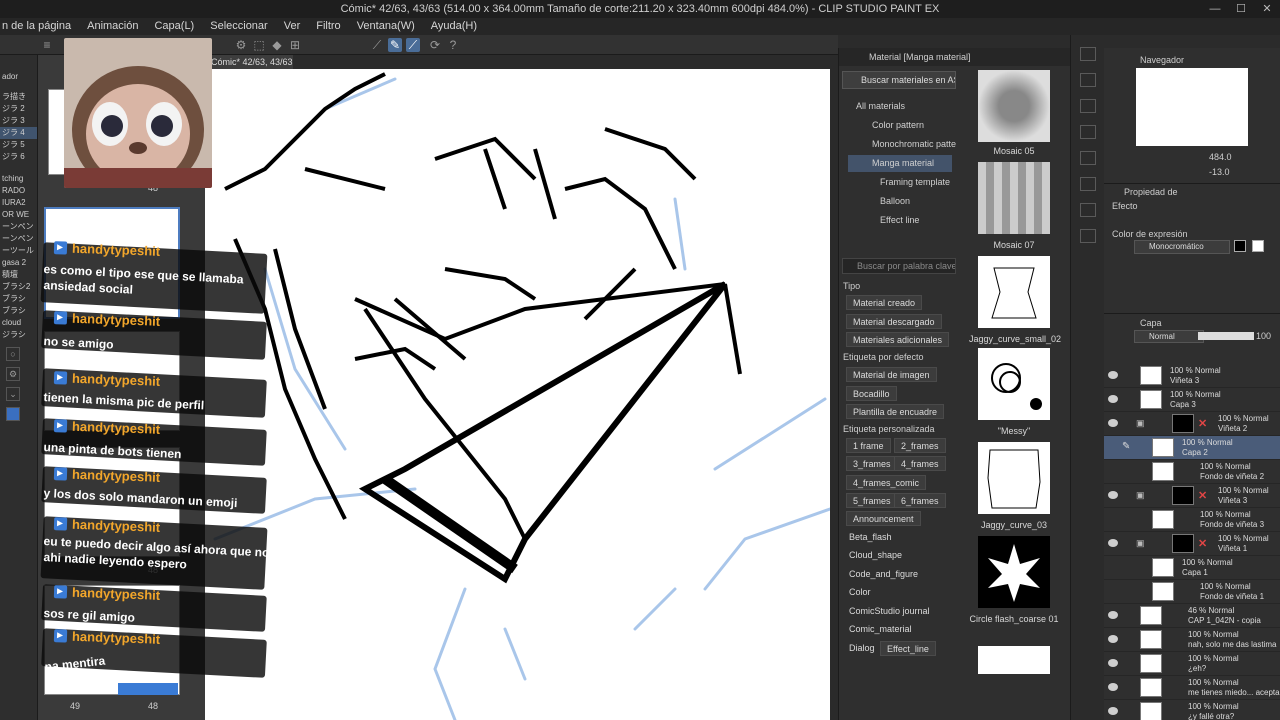  I want to click on tag-custom: Code_and_figure, so click(883, 574).